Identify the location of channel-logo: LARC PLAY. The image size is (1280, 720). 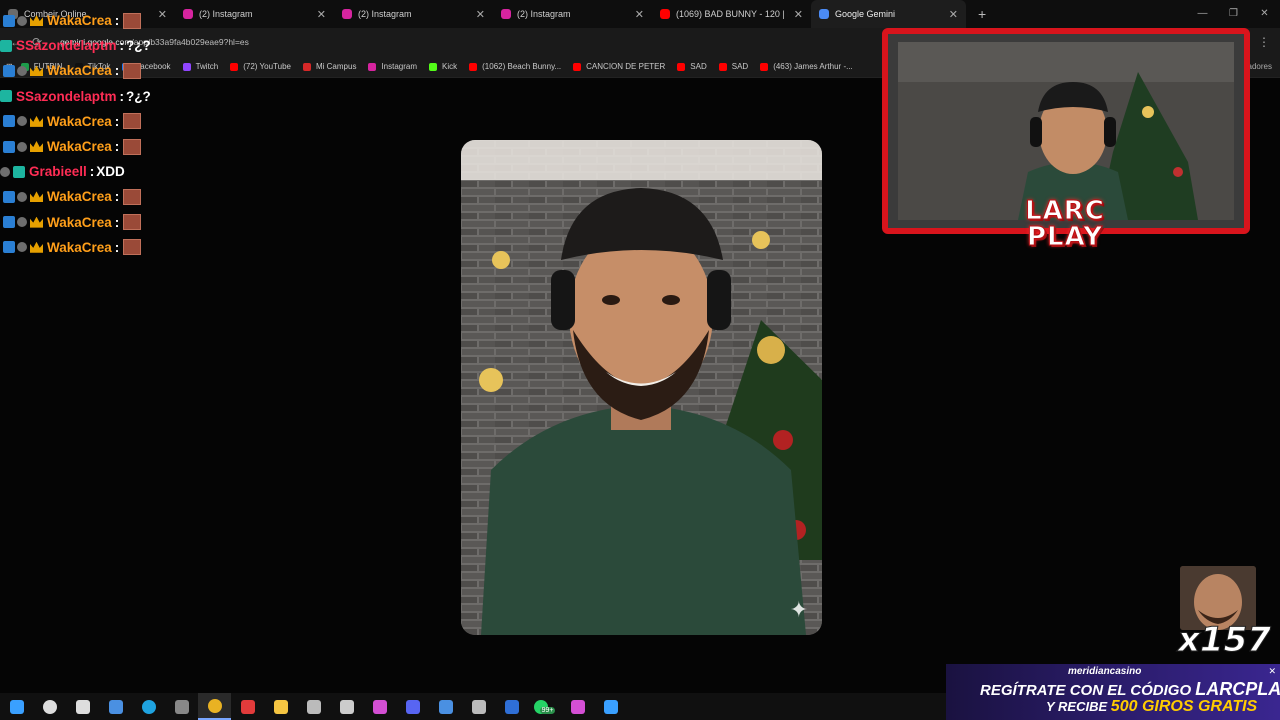
(1065, 224).